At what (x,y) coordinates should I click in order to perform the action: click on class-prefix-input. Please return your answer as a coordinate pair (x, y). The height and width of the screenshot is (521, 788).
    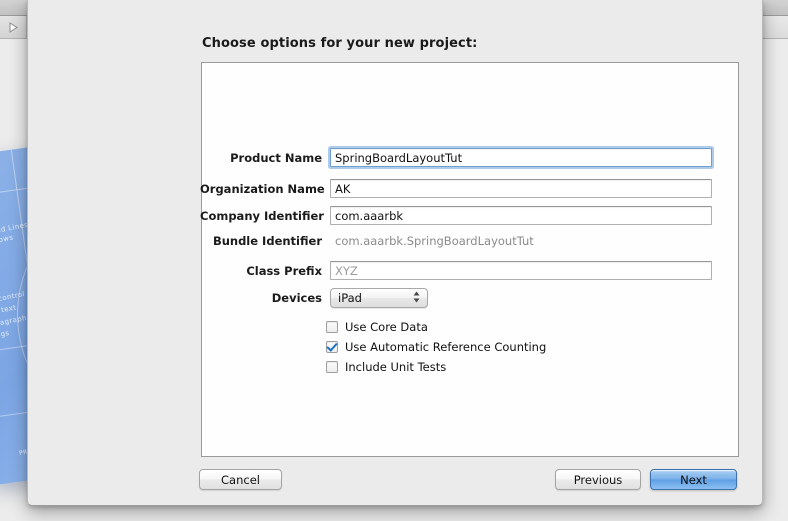
    Looking at the image, I should click on (521, 270).